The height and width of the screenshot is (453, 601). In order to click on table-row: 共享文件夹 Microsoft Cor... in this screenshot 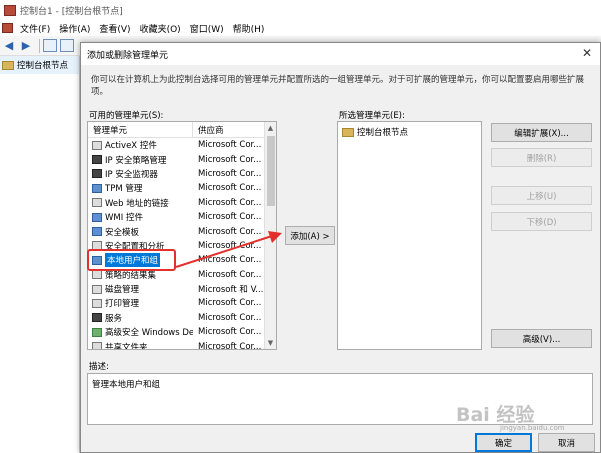, I will do `click(182, 344)`.